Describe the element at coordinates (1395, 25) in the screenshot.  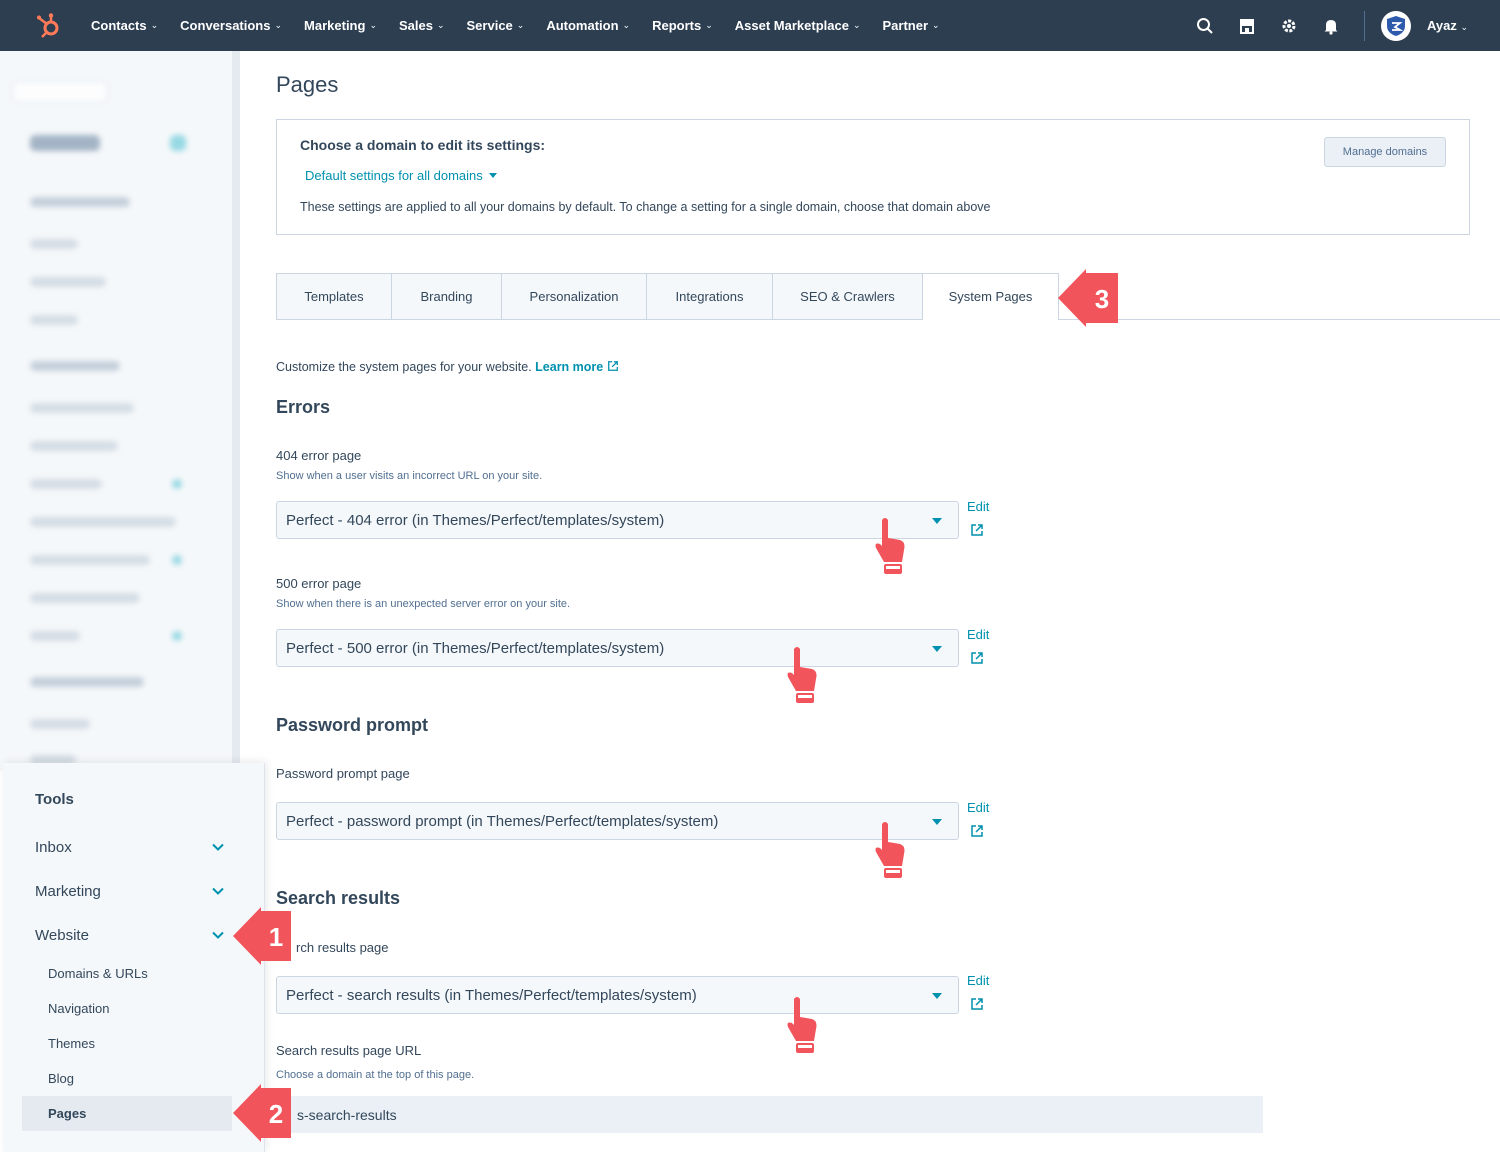
I see `avatar` at that location.